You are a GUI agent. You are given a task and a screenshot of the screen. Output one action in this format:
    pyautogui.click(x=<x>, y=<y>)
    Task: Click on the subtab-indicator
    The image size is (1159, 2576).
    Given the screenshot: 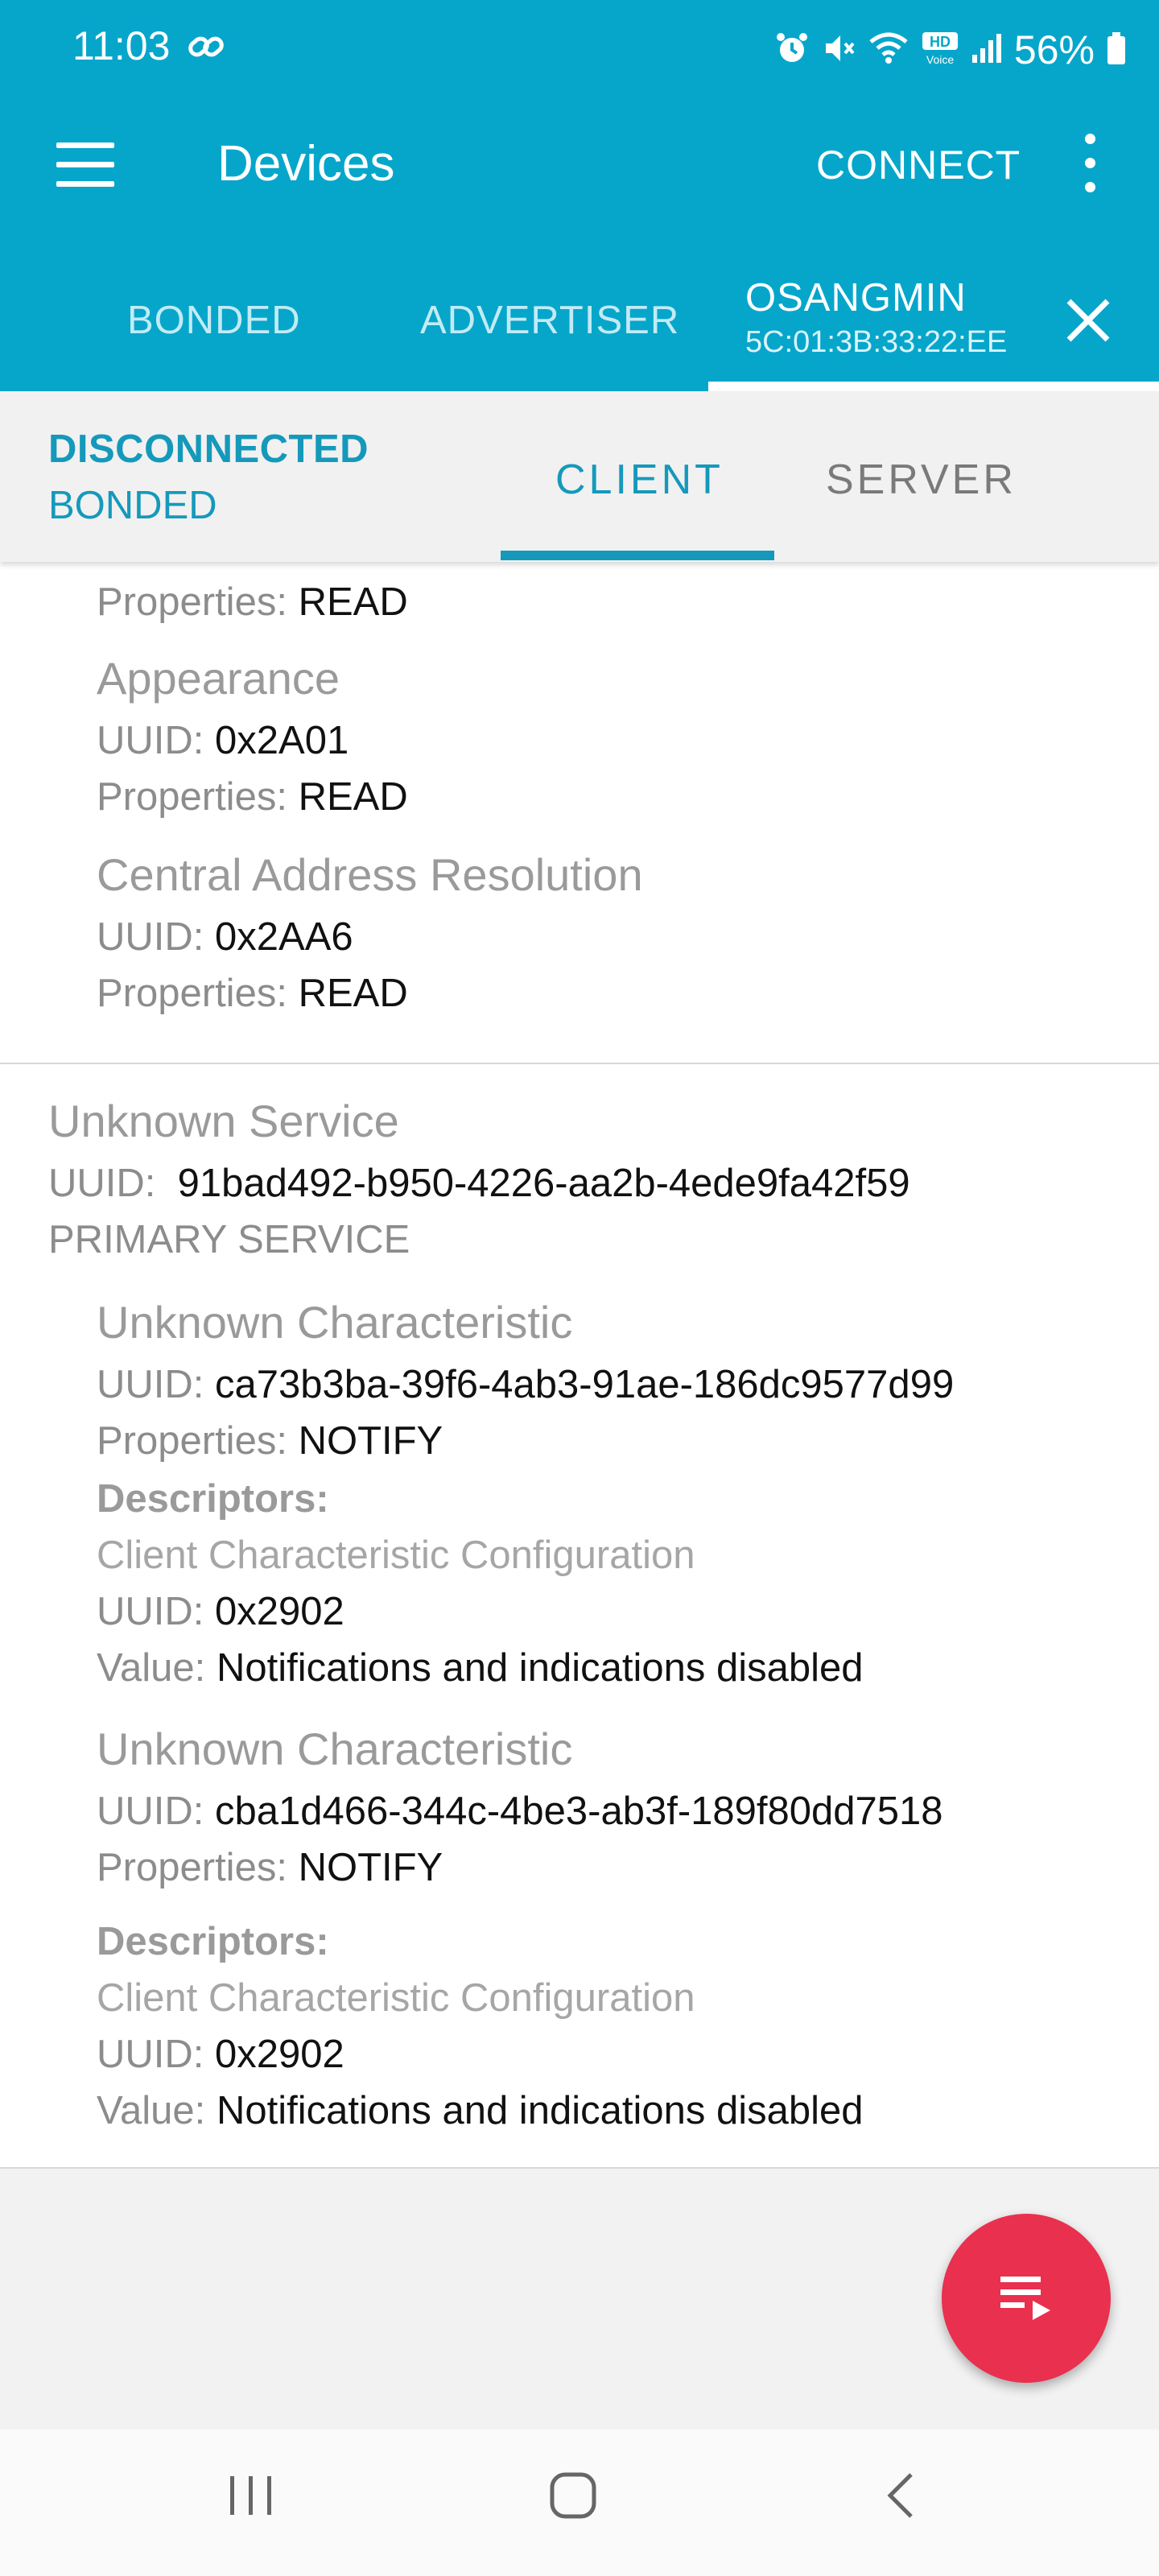 What is the action you would take?
    pyautogui.click(x=637, y=555)
    